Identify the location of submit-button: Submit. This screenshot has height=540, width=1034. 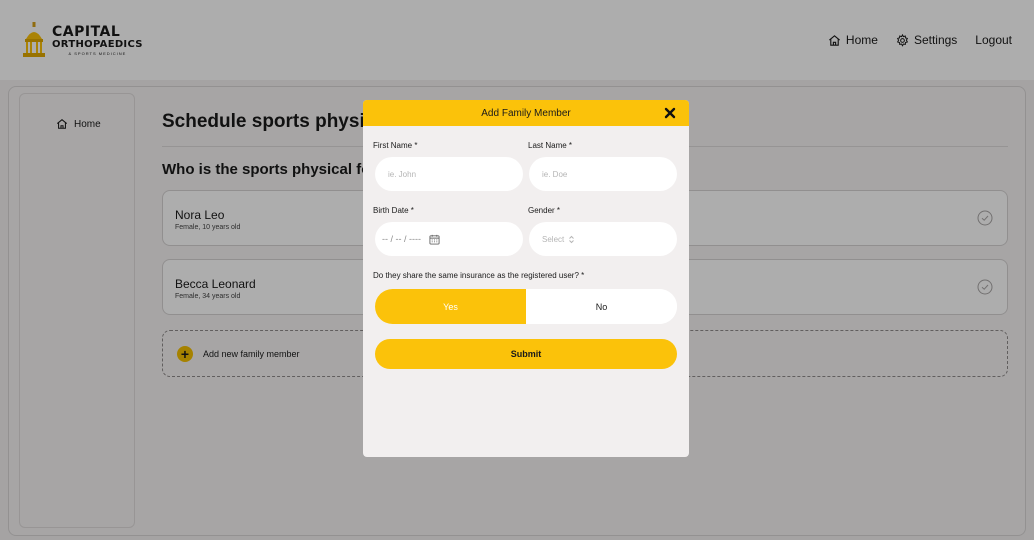
(526, 354).